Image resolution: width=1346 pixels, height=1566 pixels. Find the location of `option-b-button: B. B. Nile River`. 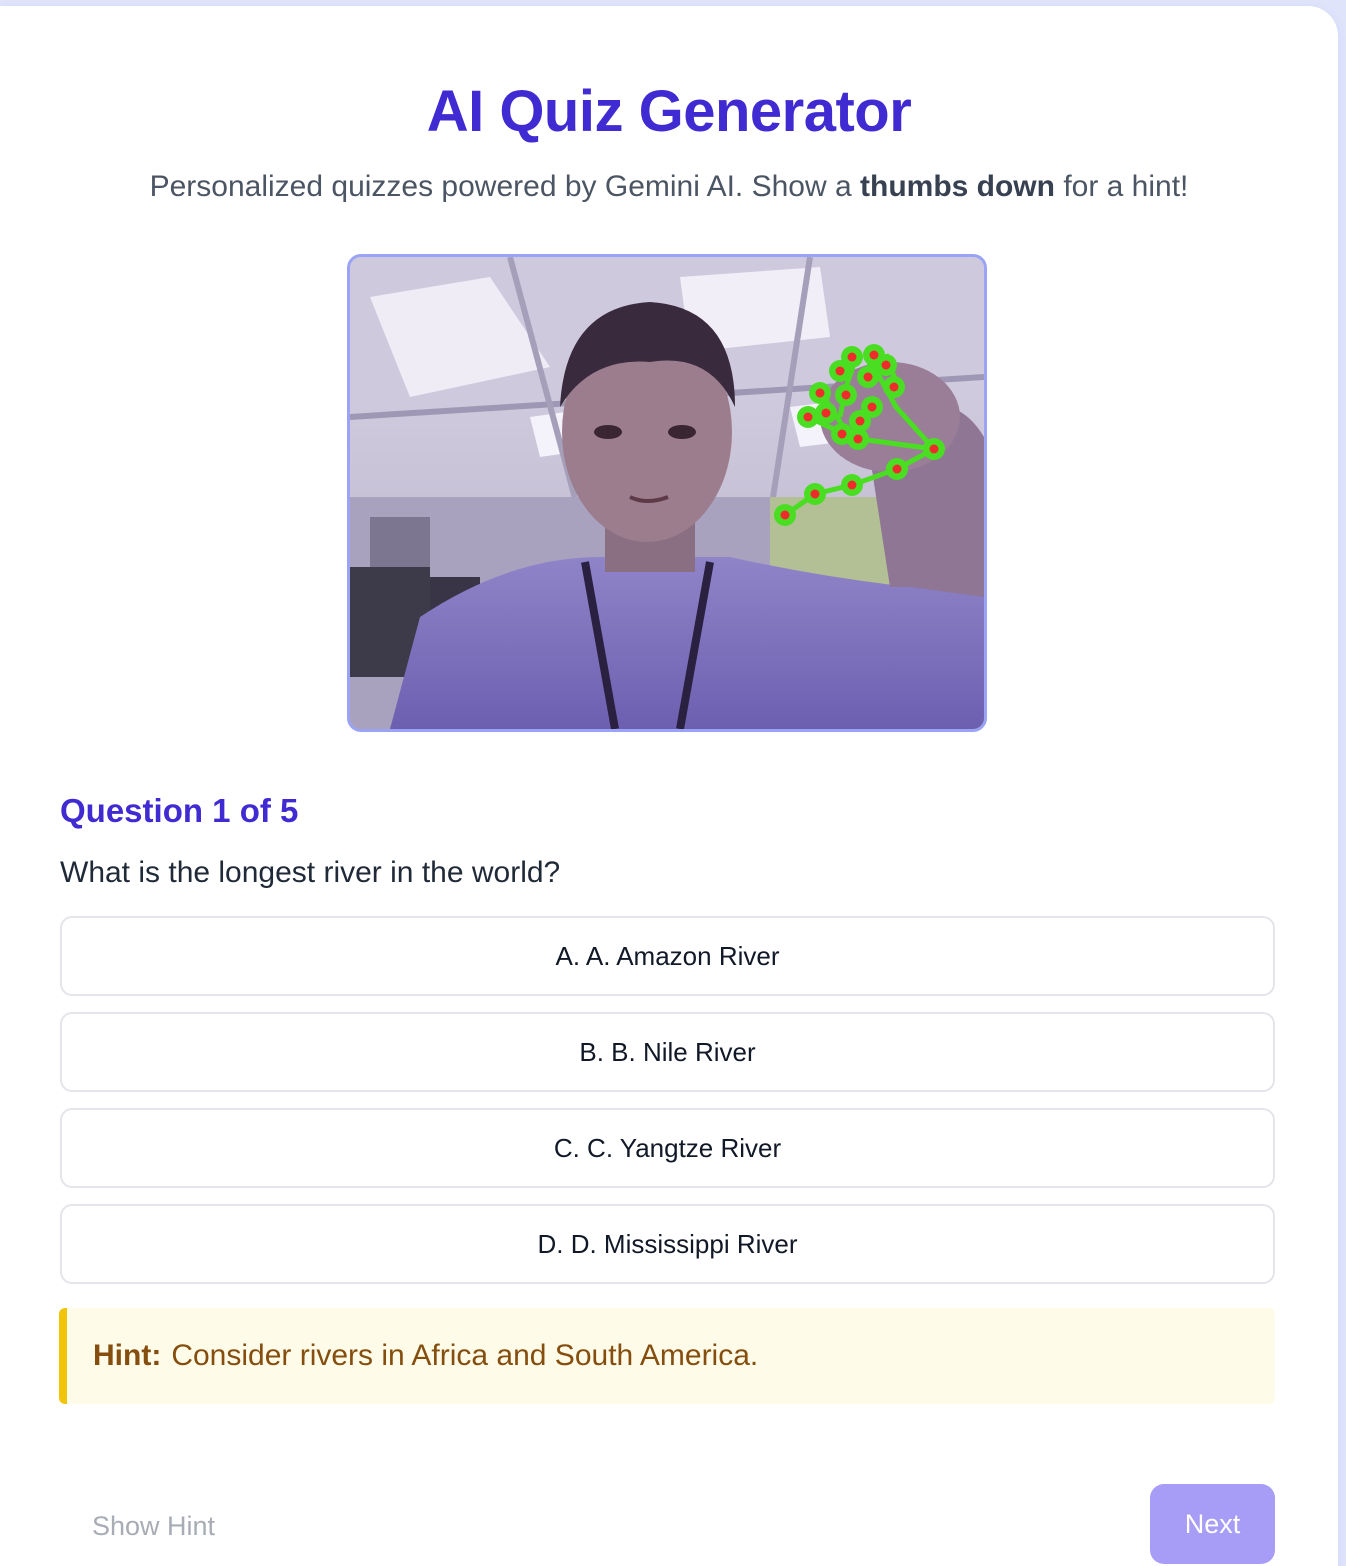

option-b-button: B. B. Nile River is located at coordinates (667, 1052).